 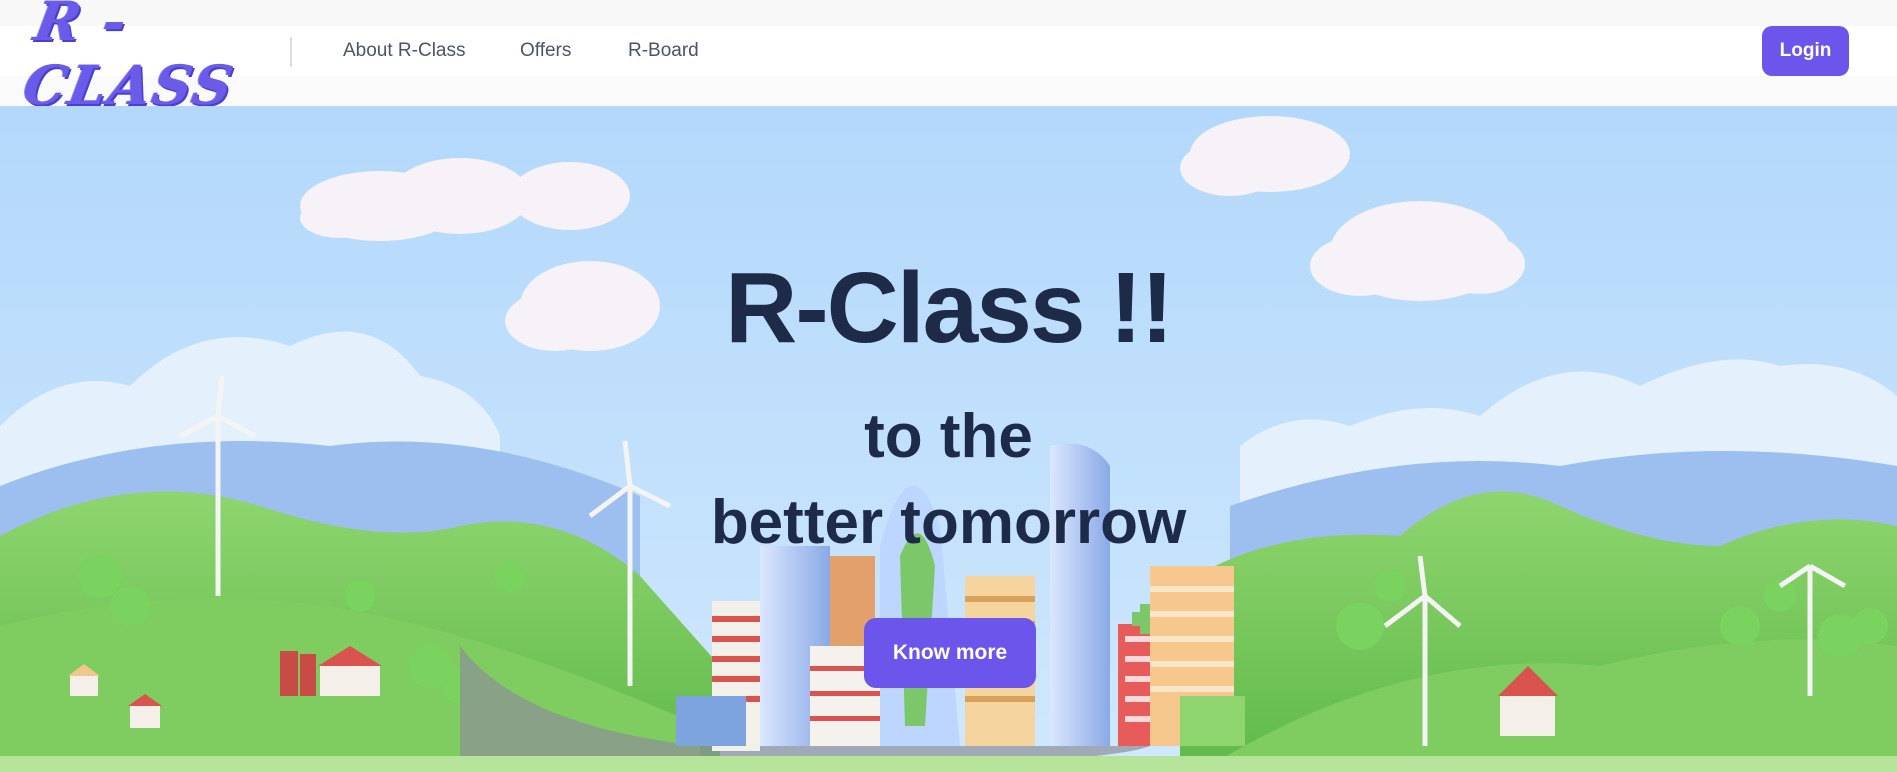 What do you see at coordinates (948, 436) in the screenshot?
I see `hero-subtitle-line1: to the` at bounding box center [948, 436].